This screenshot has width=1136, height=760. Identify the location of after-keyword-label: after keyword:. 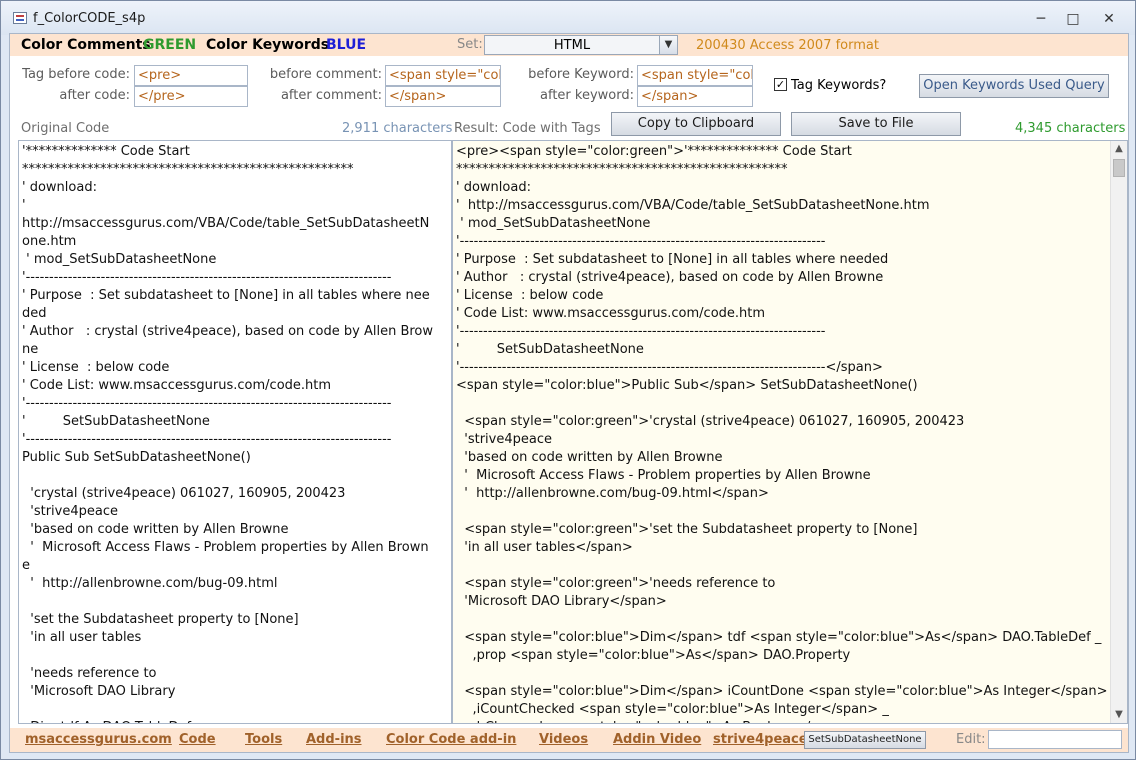
(587, 95).